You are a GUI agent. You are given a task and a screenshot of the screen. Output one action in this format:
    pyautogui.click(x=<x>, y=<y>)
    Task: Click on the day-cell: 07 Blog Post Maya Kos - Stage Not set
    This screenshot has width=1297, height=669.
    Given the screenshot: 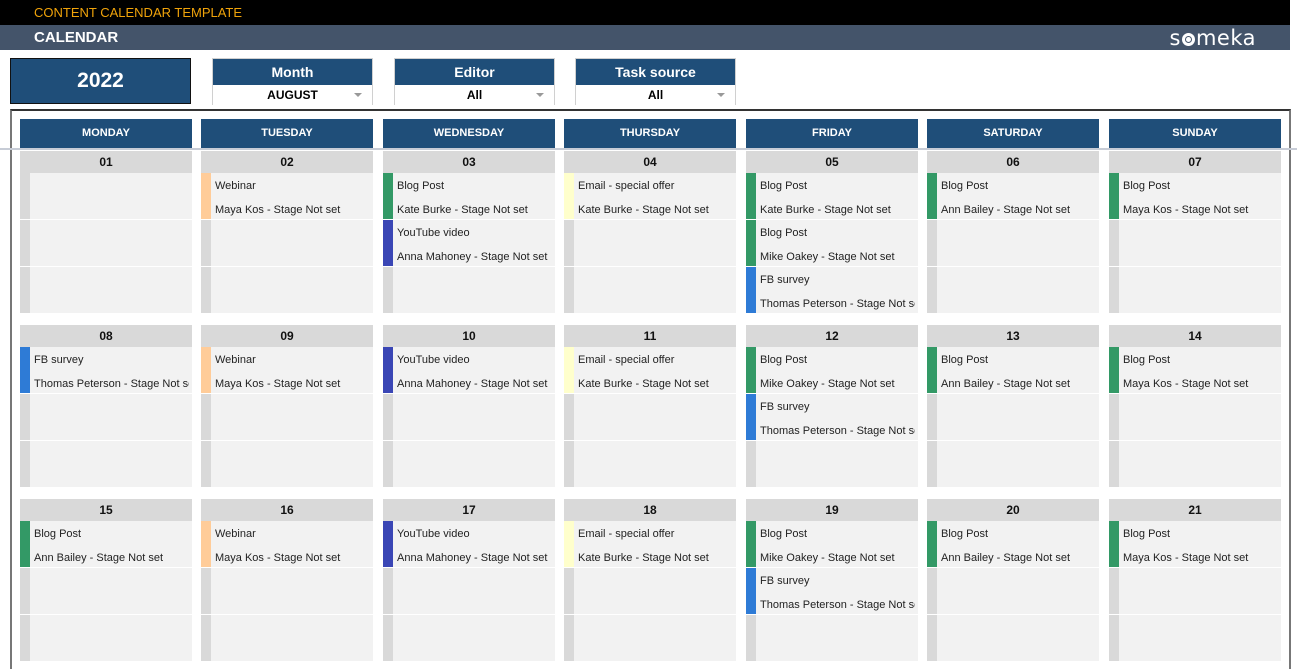 What is the action you would take?
    pyautogui.click(x=1195, y=232)
    